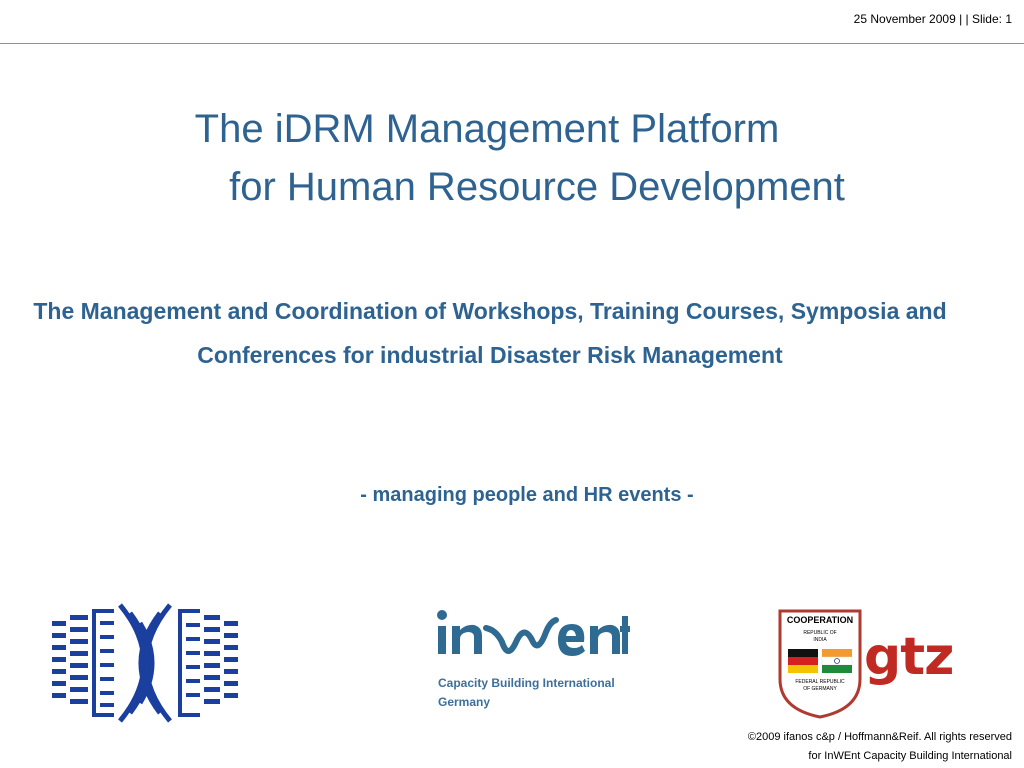 Image resolution: width=1024 pixels, height=768 pixels. I want to click on coop-title: COOPERATION, so click(820, 620).